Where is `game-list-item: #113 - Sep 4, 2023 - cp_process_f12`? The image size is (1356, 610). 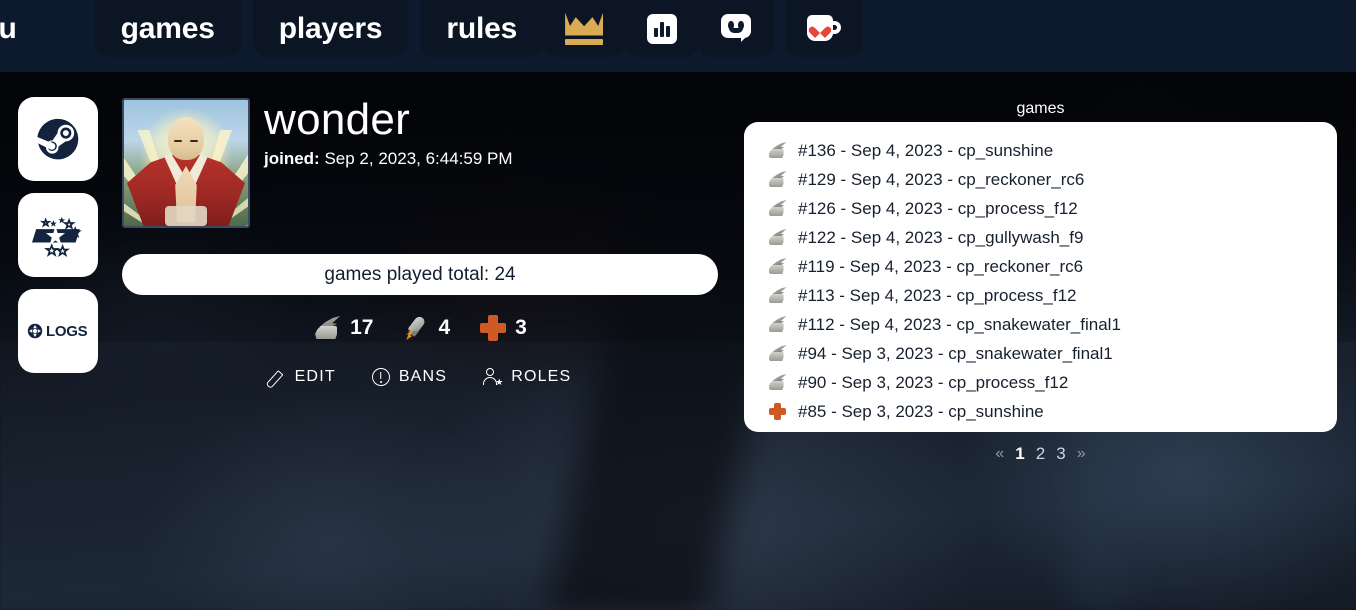
game-list-item: #113 - Sep 4, 2023 - cp_process_f12 is located at coordinates (1040, 295).